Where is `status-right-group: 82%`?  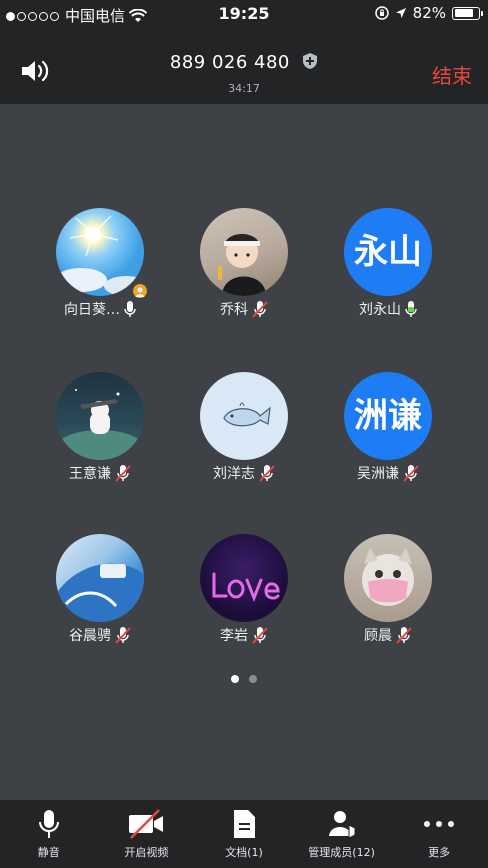
status-right-group: 82% is located at coordinates (428, 13).